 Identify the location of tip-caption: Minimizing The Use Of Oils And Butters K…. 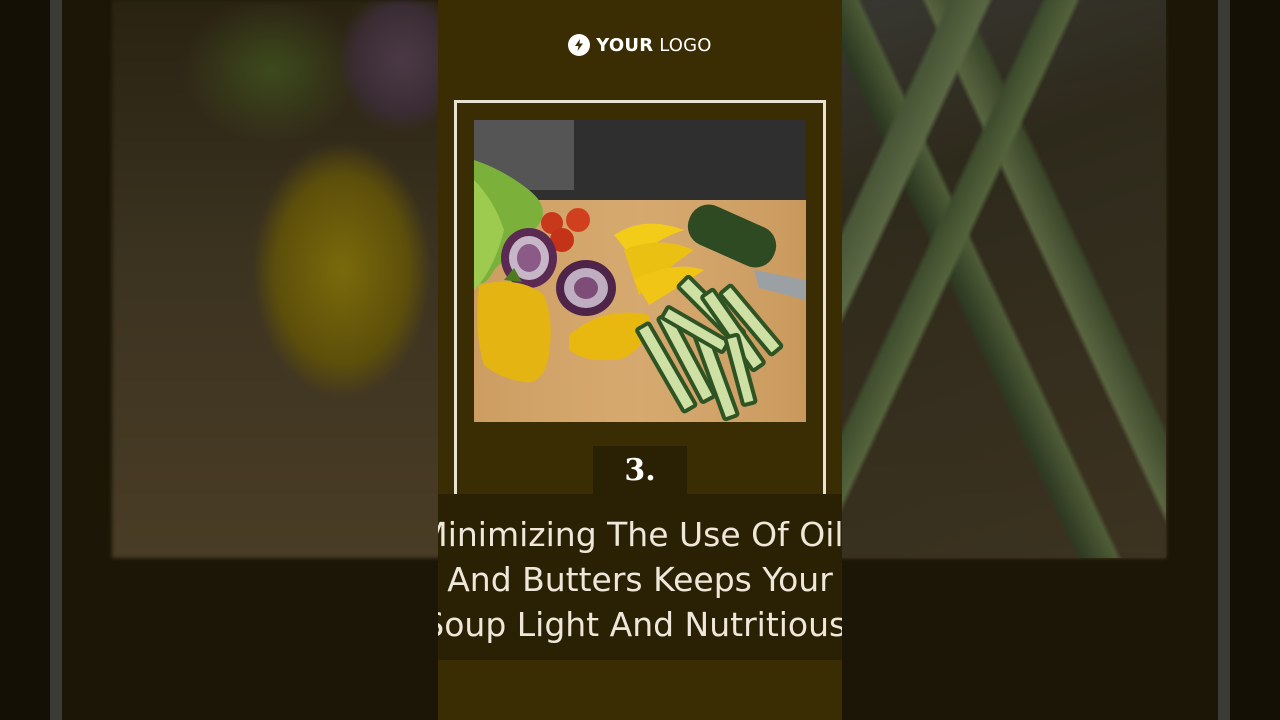
(640, 579).